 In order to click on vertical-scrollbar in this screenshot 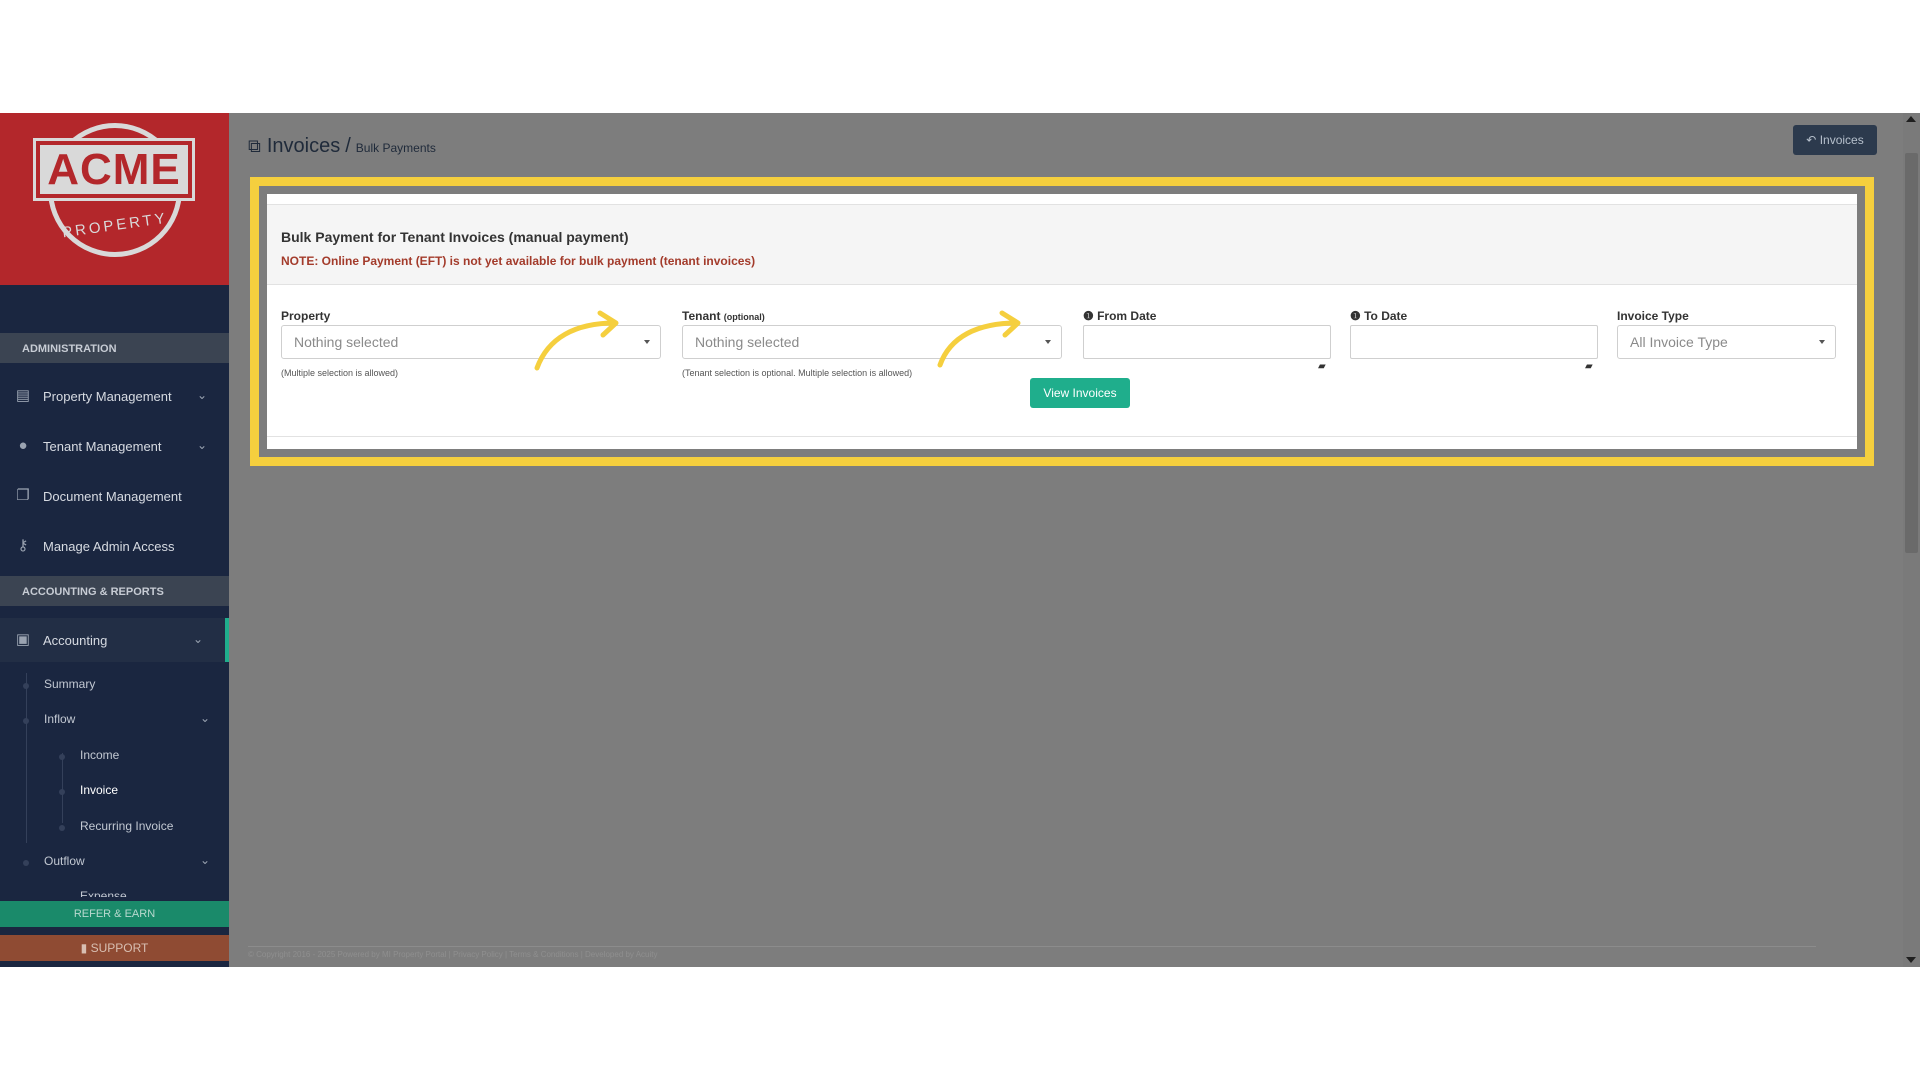, I will do `click(1911, 540)`.